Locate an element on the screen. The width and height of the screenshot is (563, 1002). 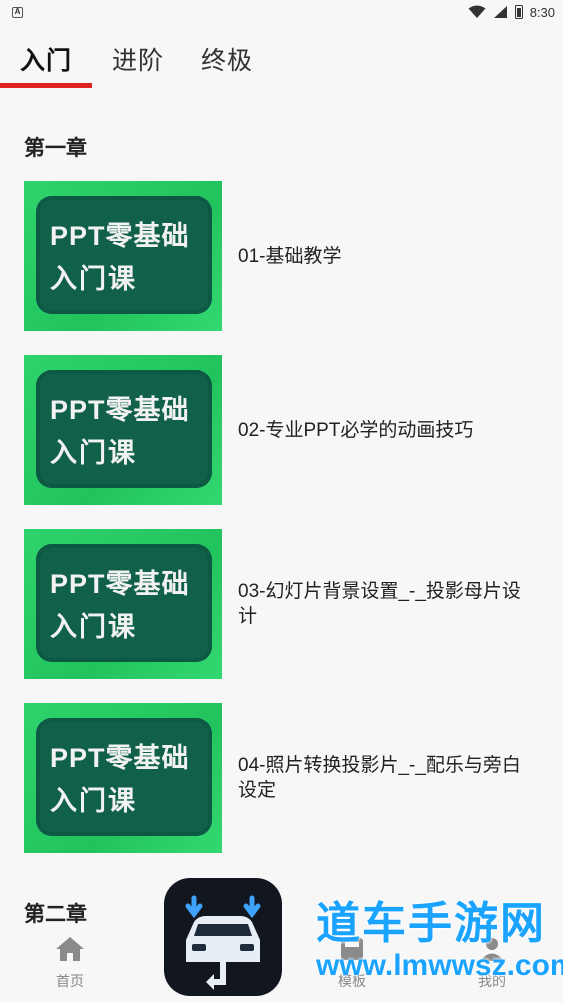
lesson-item: PPT零基础 入门课 02-专业PPT必学的动画技巧 is located at coordinates (284, 430).